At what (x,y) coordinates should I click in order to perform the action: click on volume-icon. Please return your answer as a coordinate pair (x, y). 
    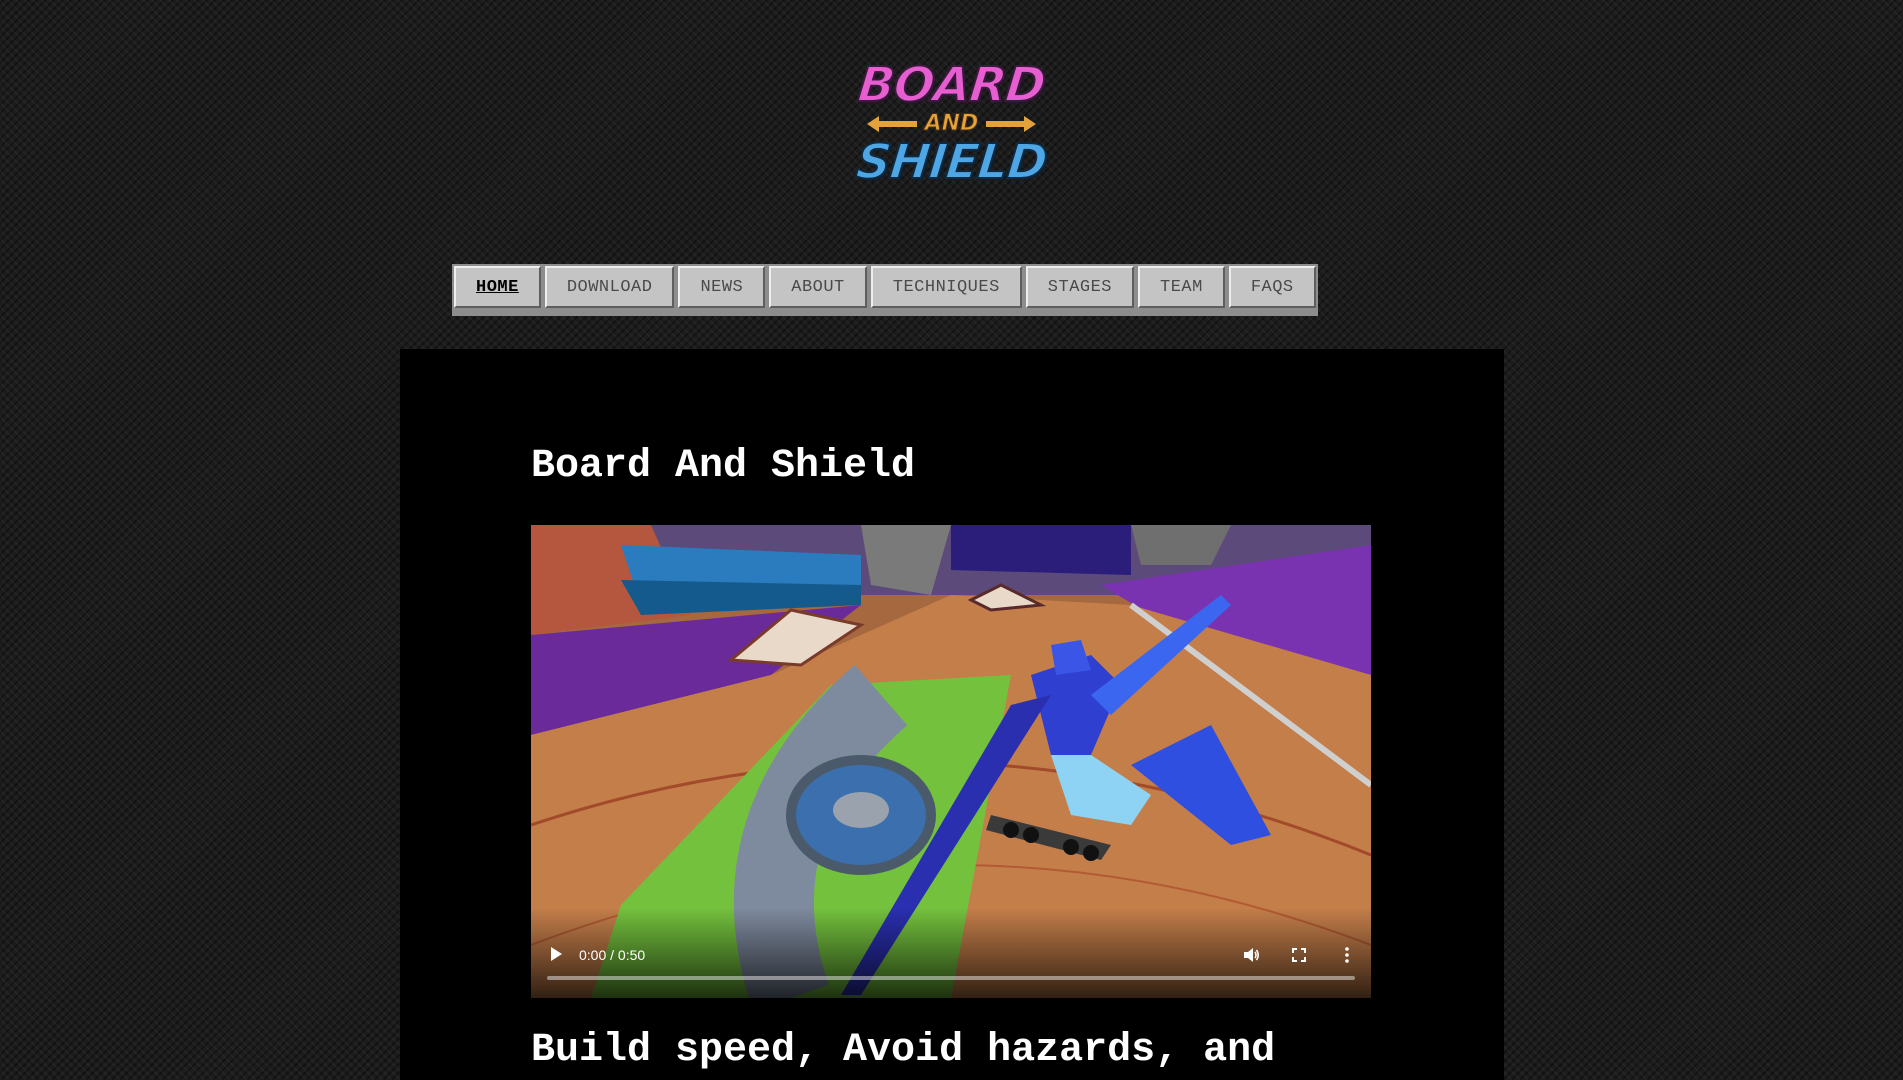
    Looking at the image, I should click on (1251, 955).